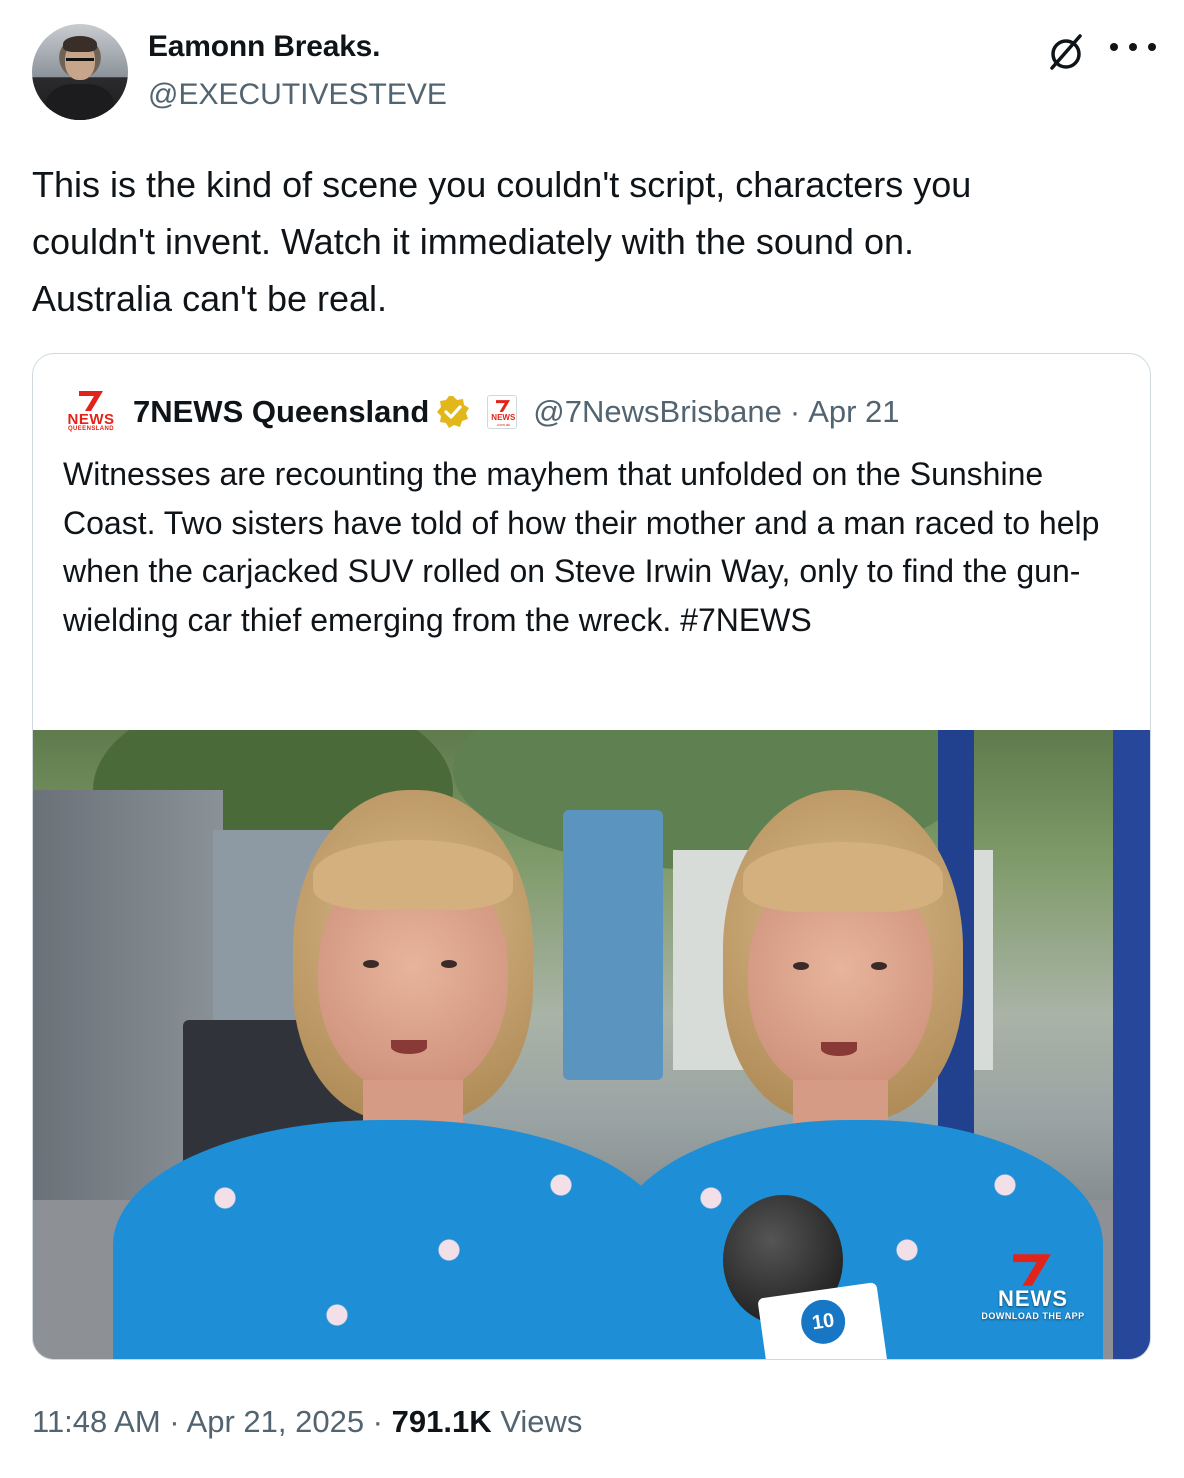 This screenshot has width=1184, height=1478. I want to click on affiliate-badge-text: NEWS, so click(503, 417).